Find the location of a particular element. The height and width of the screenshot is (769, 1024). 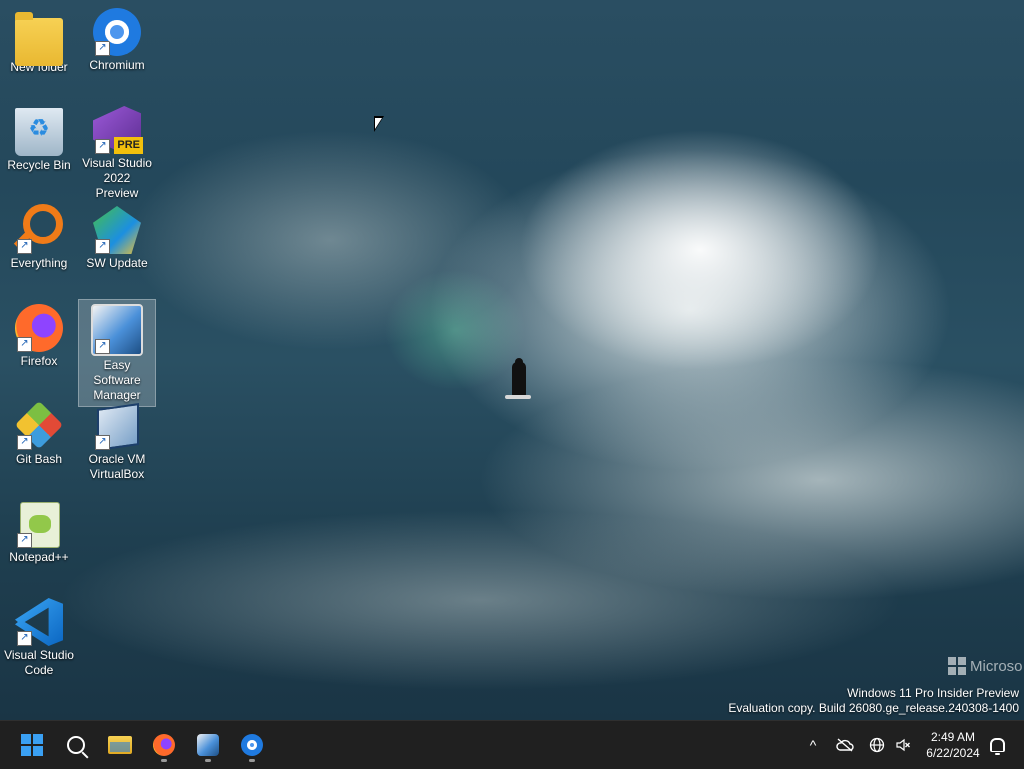

recycle-bin-icon: ♻ is located at coordinates (39, 132).